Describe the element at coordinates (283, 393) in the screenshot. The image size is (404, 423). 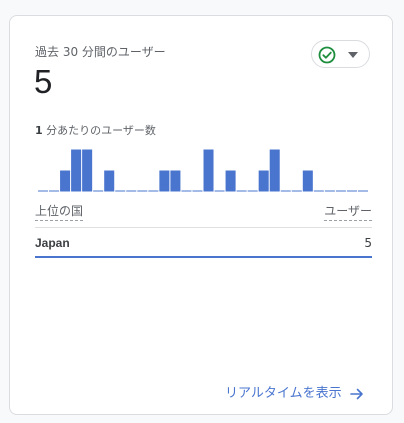
I see `view-realtime-label: リアルタイムを表示` at that location.